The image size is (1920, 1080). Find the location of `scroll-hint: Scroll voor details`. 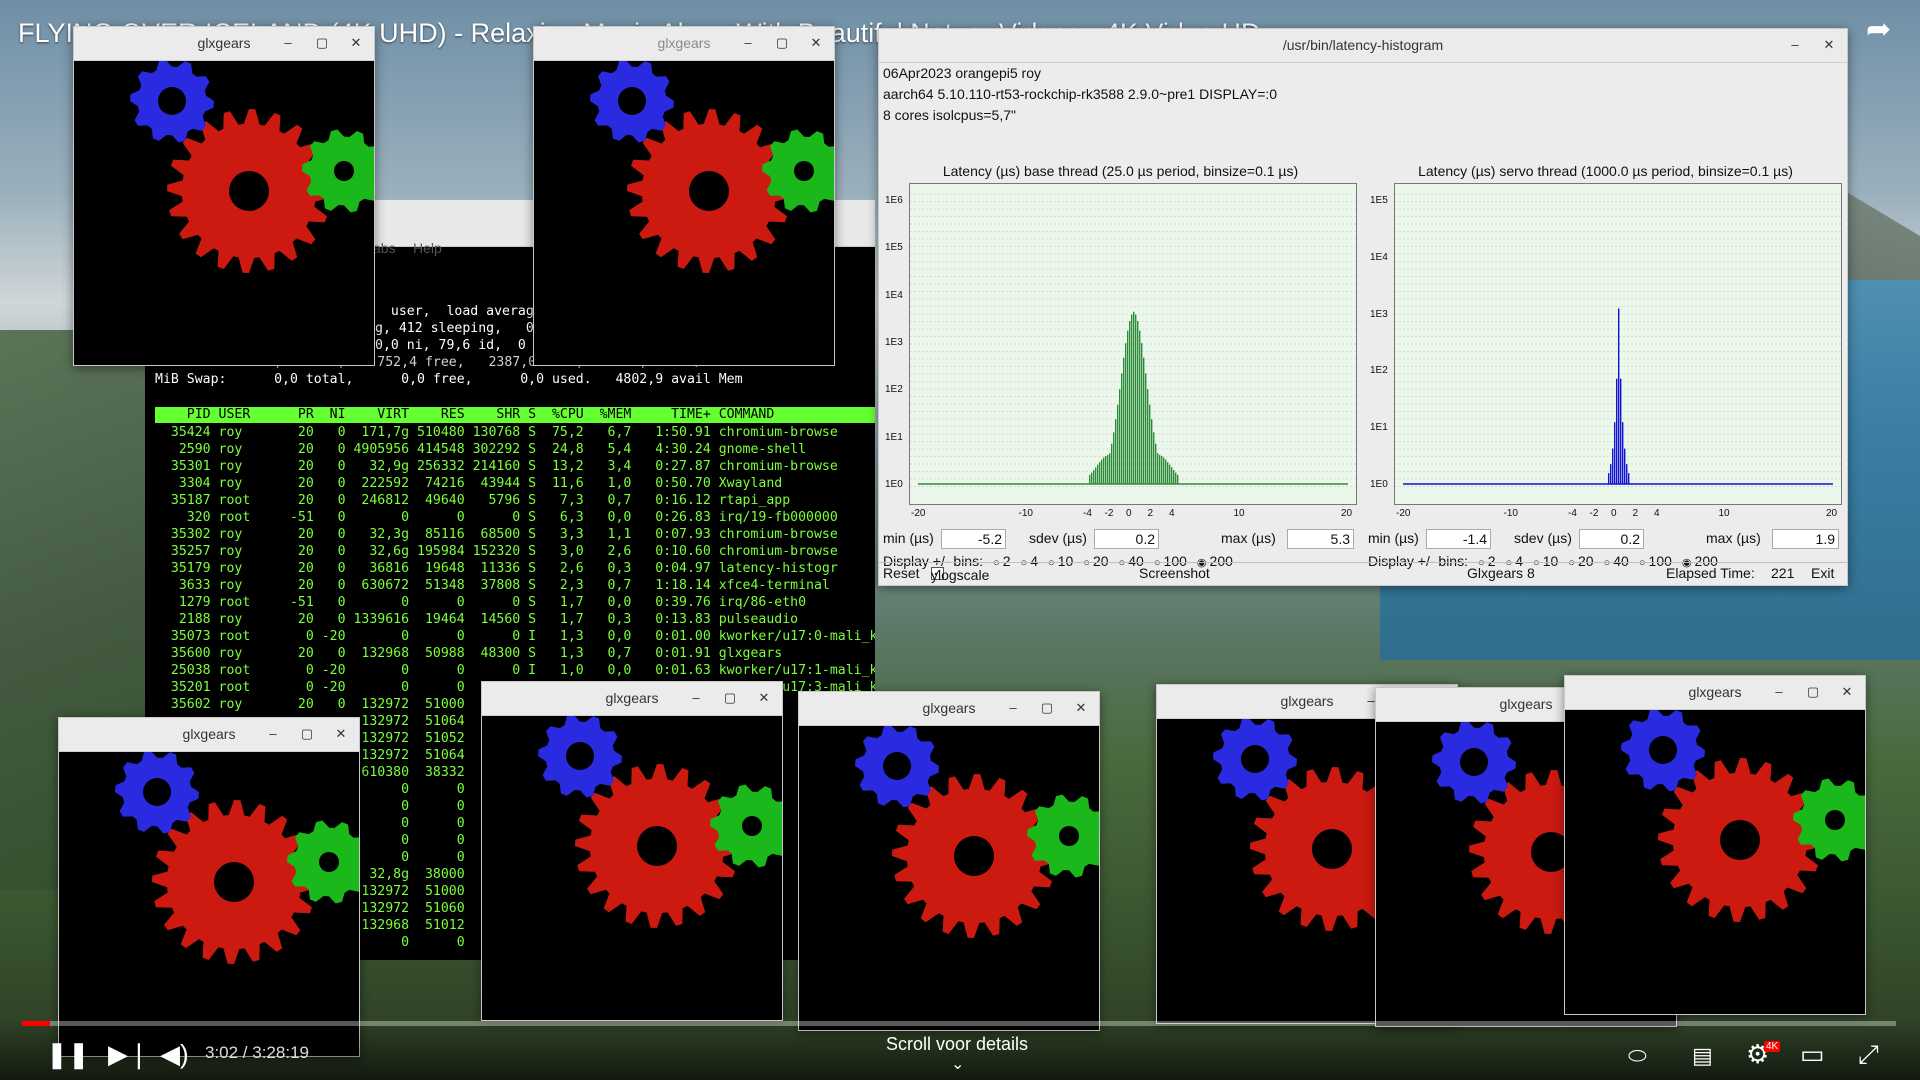

scroll-hint: Scroll voor details is located at coordinates (957, 1044).